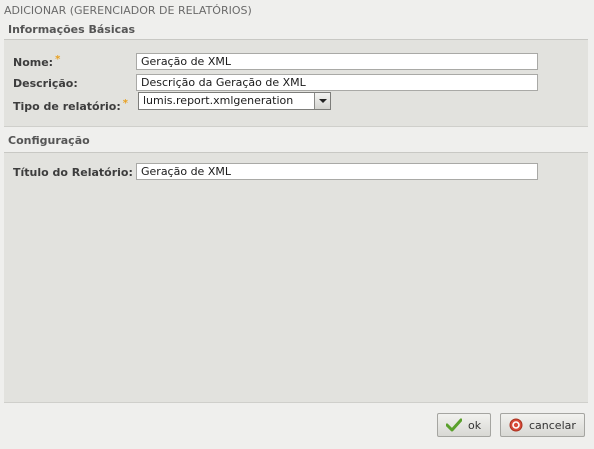 The height and width of the screenshot is (449, 594). Describe the element at coordinates (454, 425) in the screenshot. I see `check-icon` at that location.